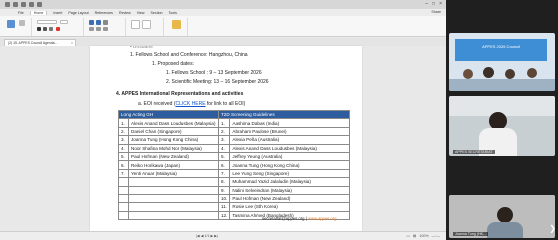  Describe the element at coordinates (125, 13) in the screenshot. I see `menu-item-review: Review` at that location.